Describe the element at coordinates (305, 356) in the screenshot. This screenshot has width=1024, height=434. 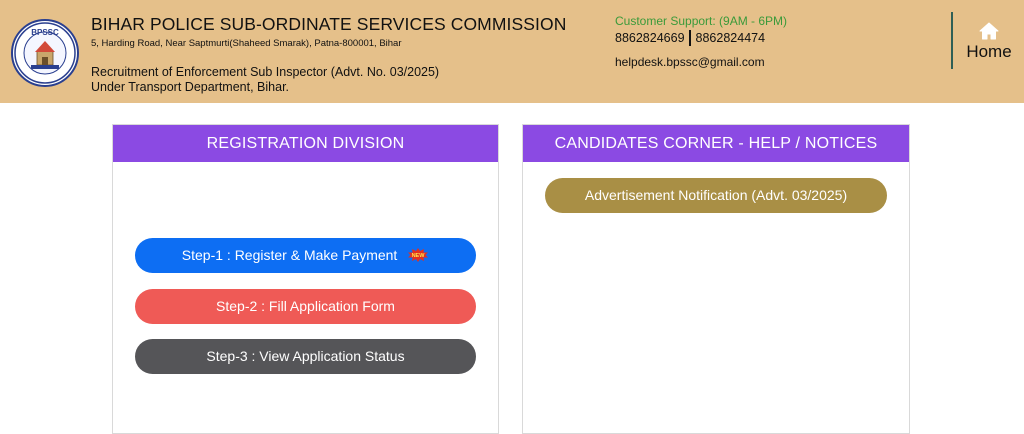
I see `view-status-button: Step-3 : View Application Status` at that location.